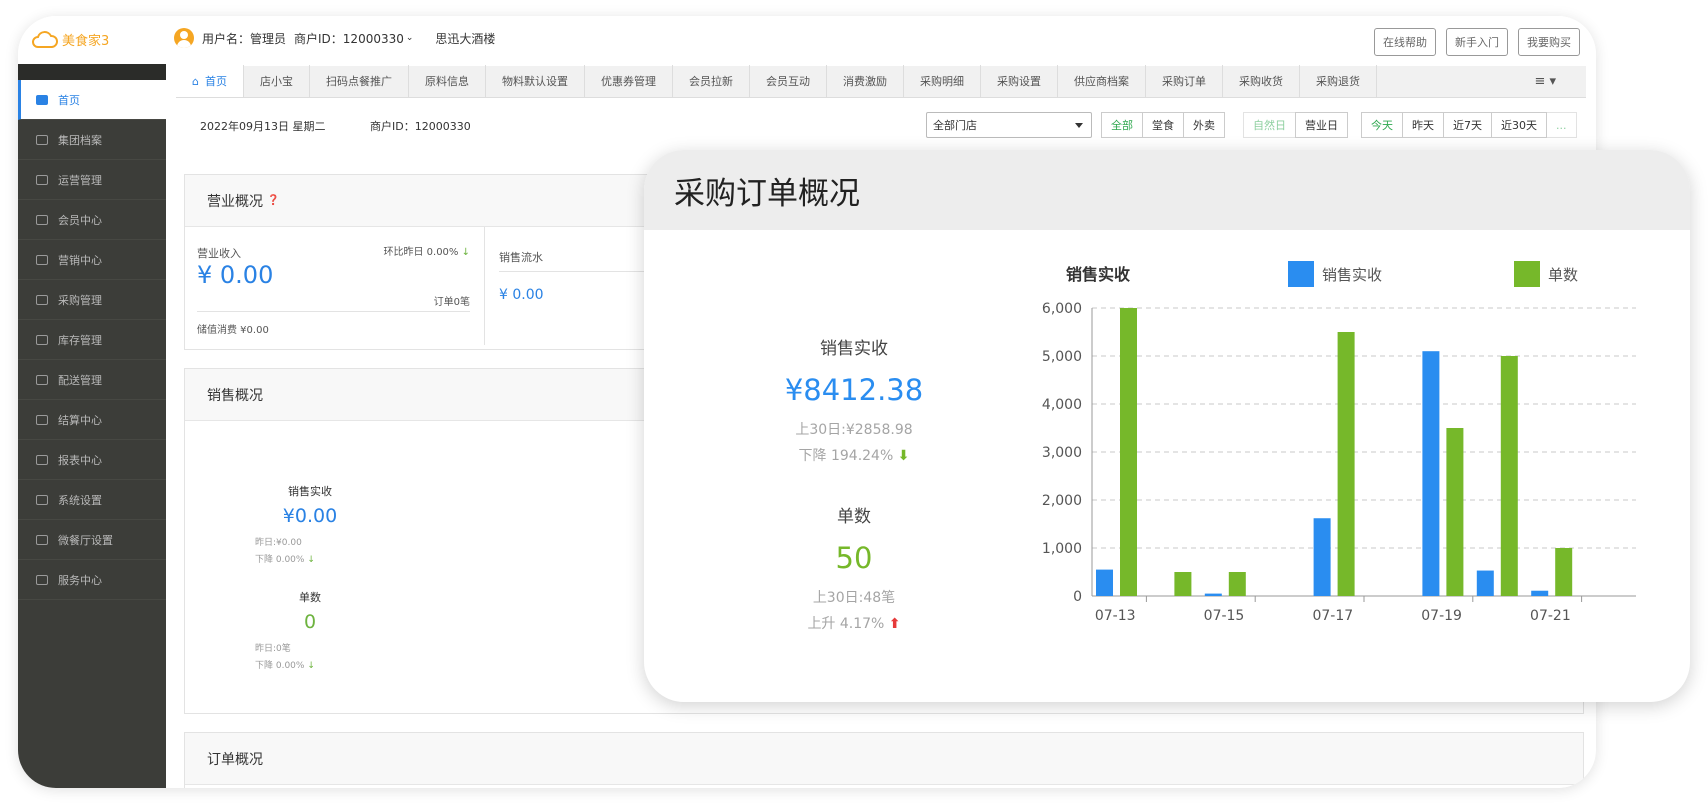 The width and height of the screenshot is (1708, 805). I want to click on report-icon, so click(42, 459).